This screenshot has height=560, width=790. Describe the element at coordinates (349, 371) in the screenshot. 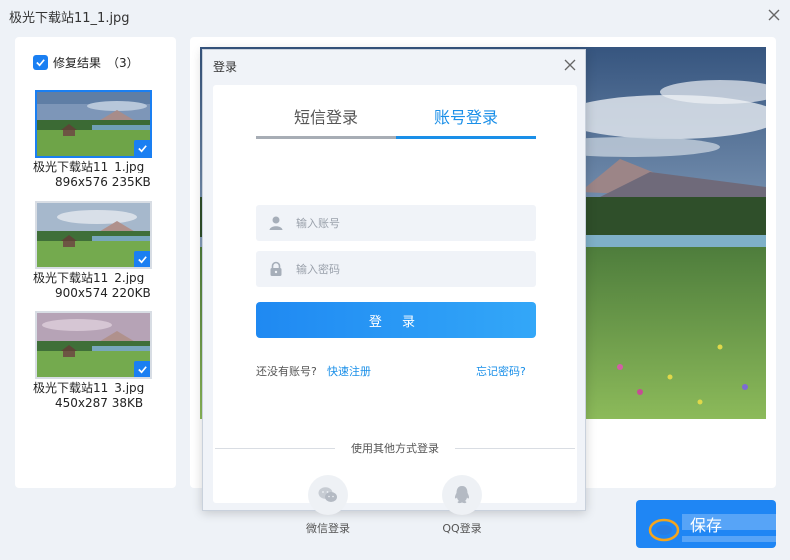

I see `register-link: 快速注册` at that location.